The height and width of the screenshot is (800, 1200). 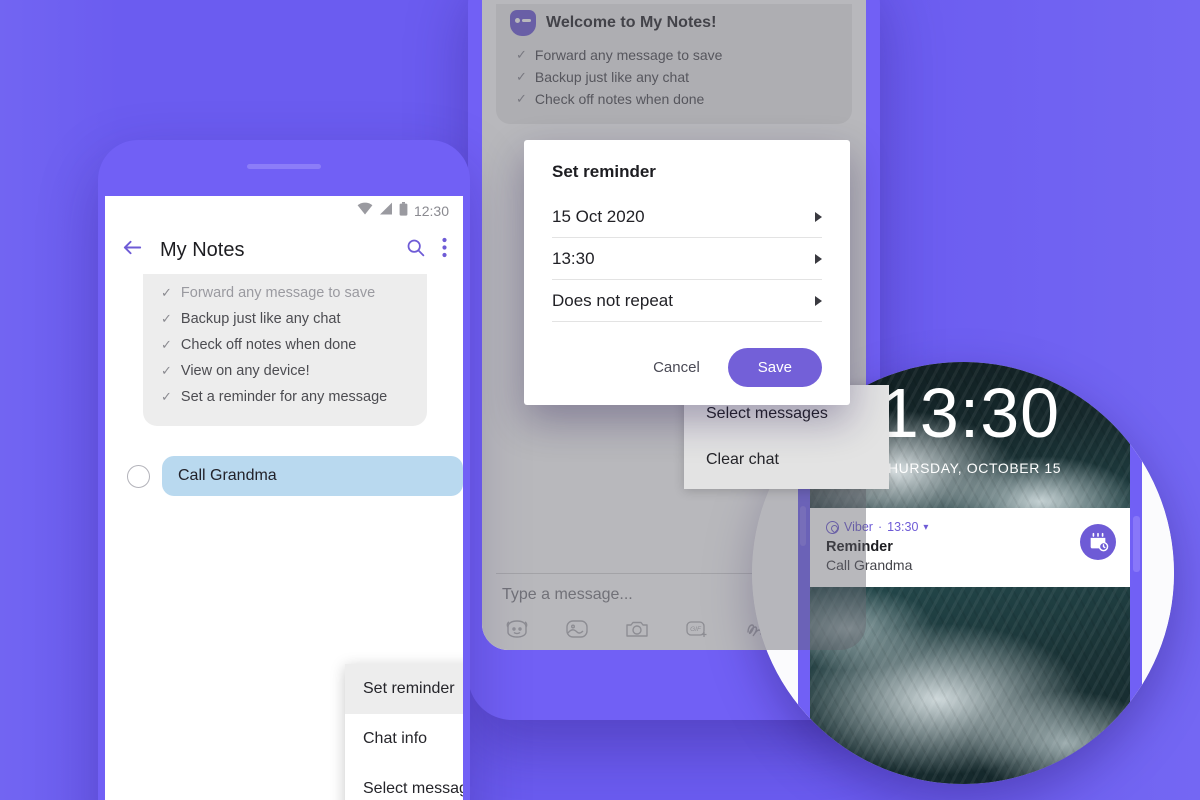 I want to click on reminder-date-value: 15 Oct 2020, so click(x=598, y=216).